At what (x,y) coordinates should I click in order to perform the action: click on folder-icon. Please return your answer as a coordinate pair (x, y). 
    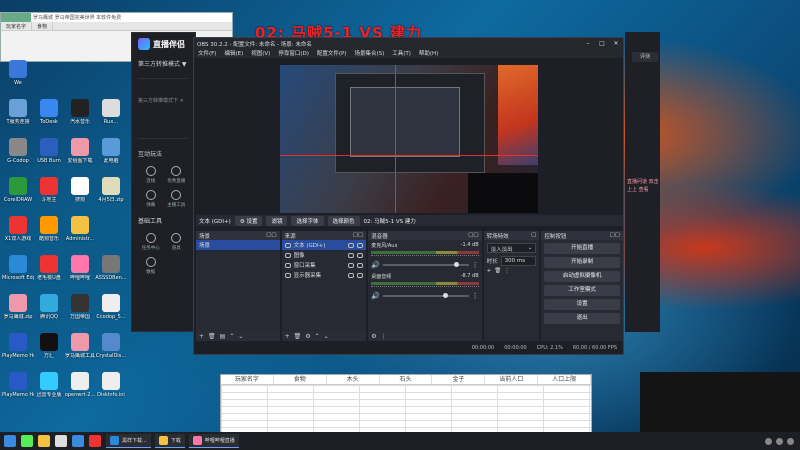
    Looking at the image, I should click on (44, 441).